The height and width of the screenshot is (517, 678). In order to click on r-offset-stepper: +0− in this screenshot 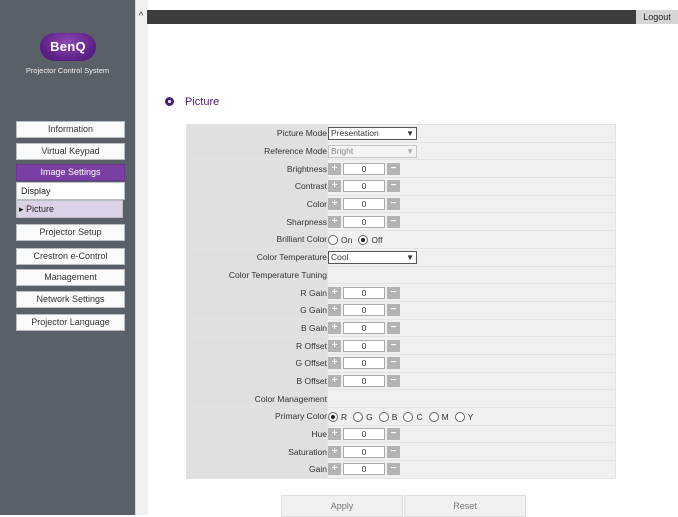, I will do `click(364, 345)`.